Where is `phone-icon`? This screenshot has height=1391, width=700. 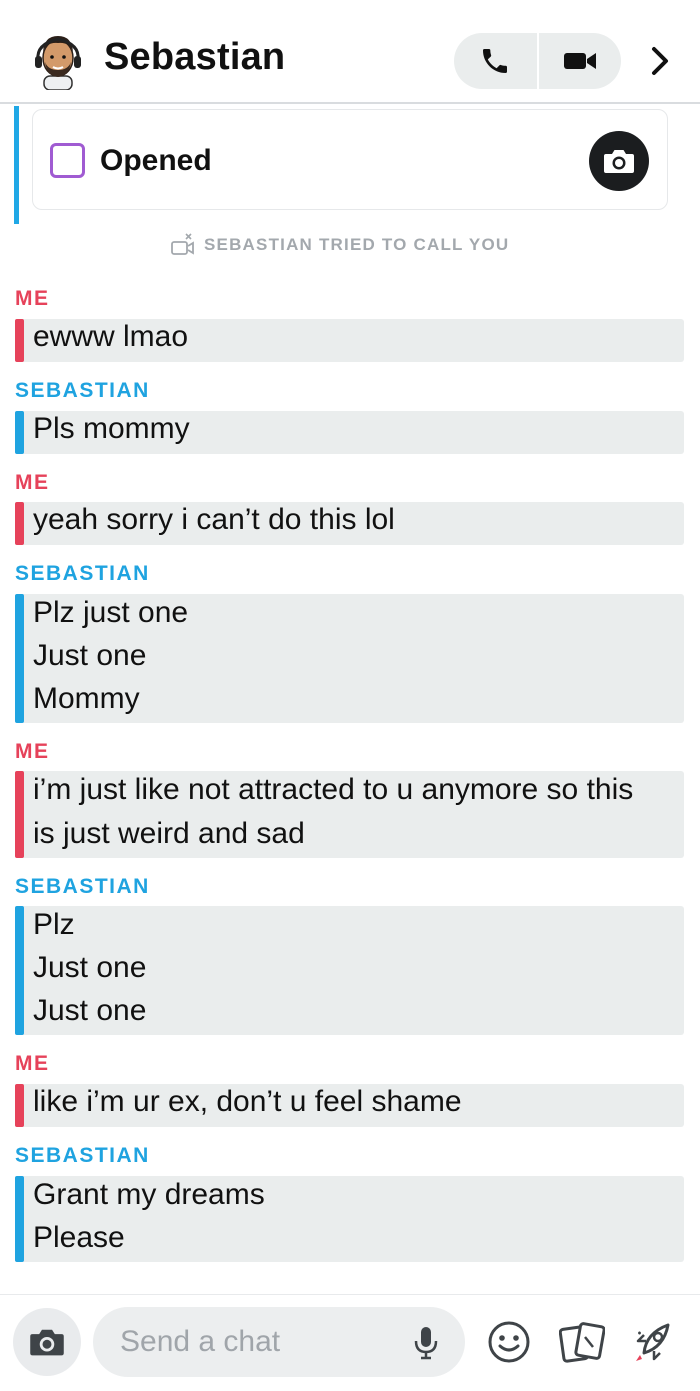 phone-icon is located at coordinates (495, 61).